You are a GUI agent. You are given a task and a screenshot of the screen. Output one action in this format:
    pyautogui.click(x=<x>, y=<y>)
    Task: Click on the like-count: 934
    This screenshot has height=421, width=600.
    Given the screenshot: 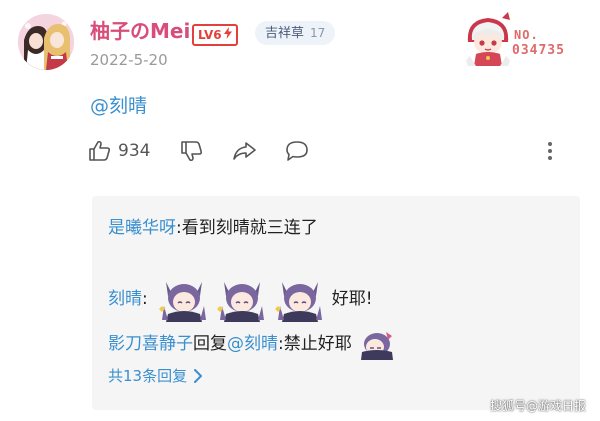 What is the action you would take?
    pyautogui.click(x=134, y=151)
    